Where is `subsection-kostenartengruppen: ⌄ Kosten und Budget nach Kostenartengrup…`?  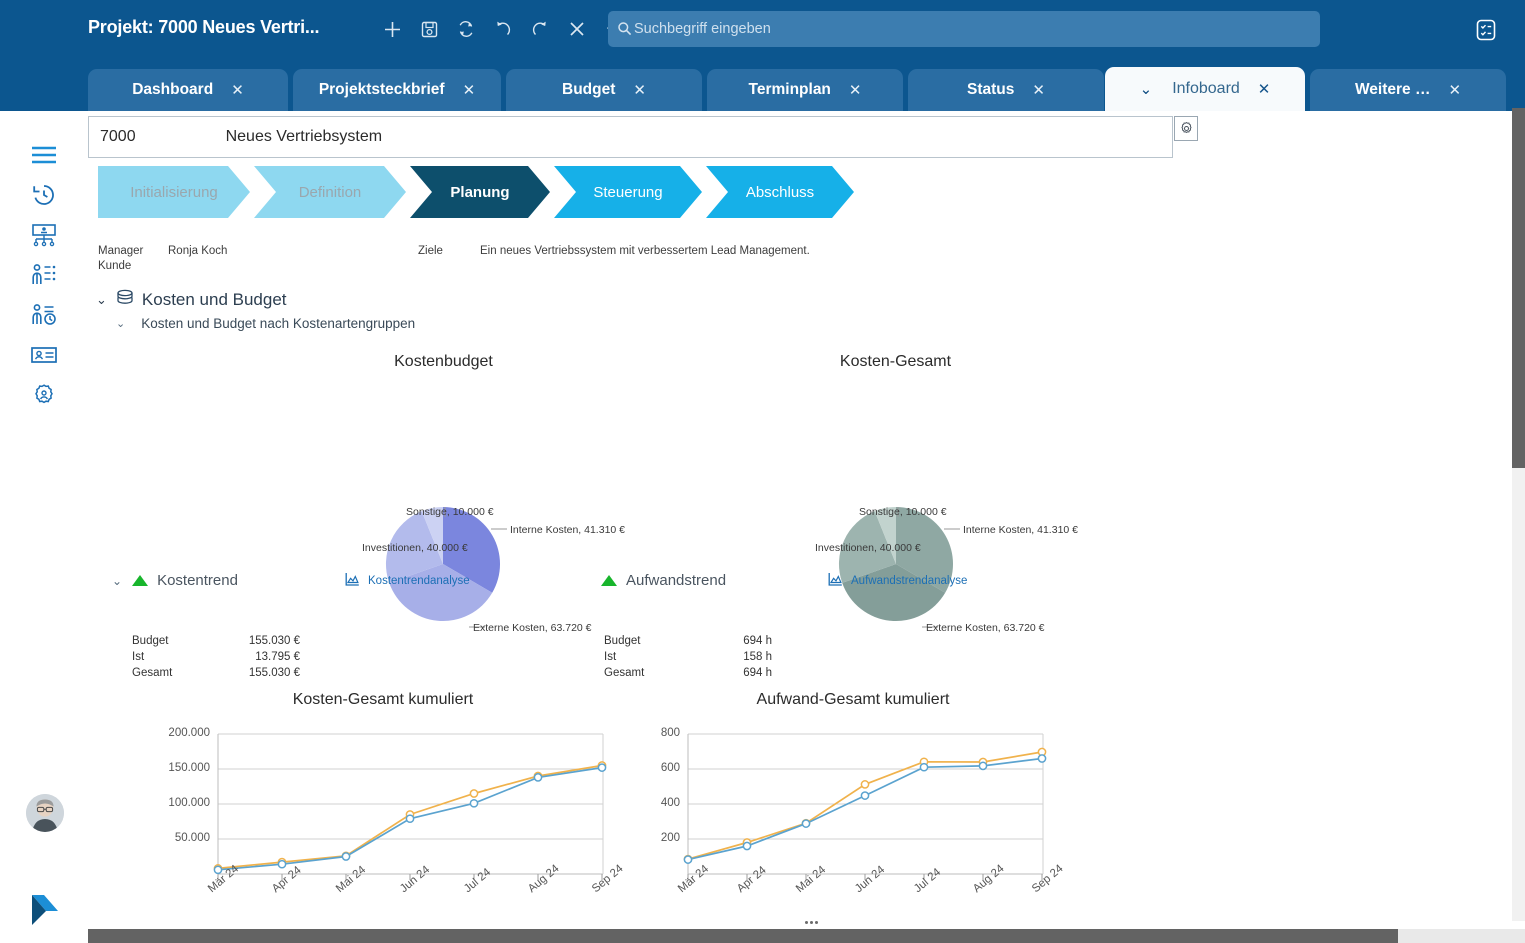 subsection-kostenartengruppen: ⌄ Kosten und Budget nach Kostenartengrup… is located at coordinates (265, 323).